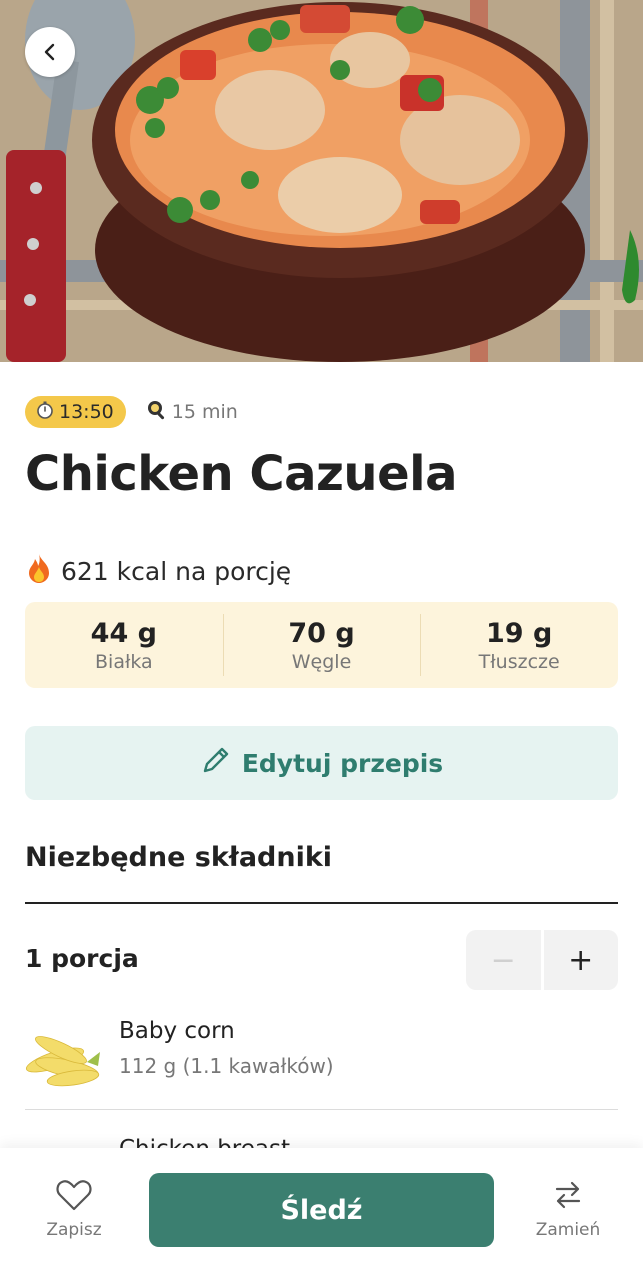 The width and height of the screenshot is (643, 1280). I want to click on macro-protein: 44 g Białka, so click(124, 645).